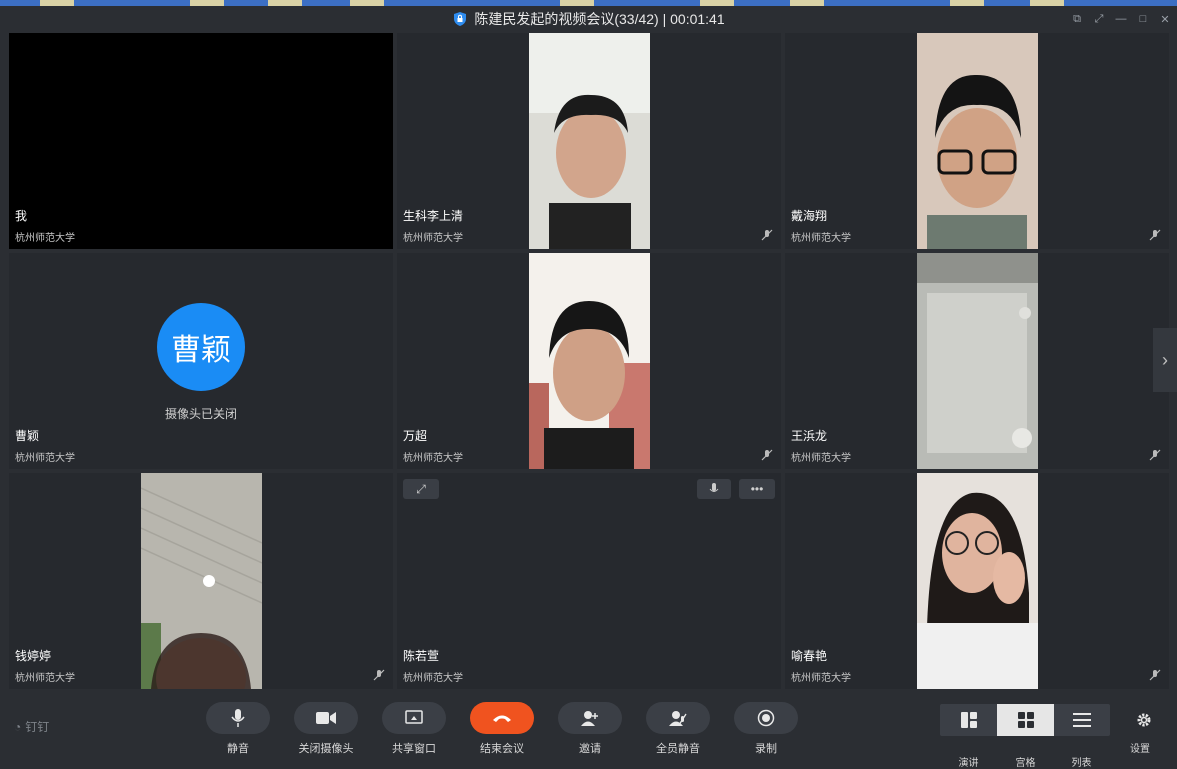  I want to click on mute-label: 静音, so click(238, 749).